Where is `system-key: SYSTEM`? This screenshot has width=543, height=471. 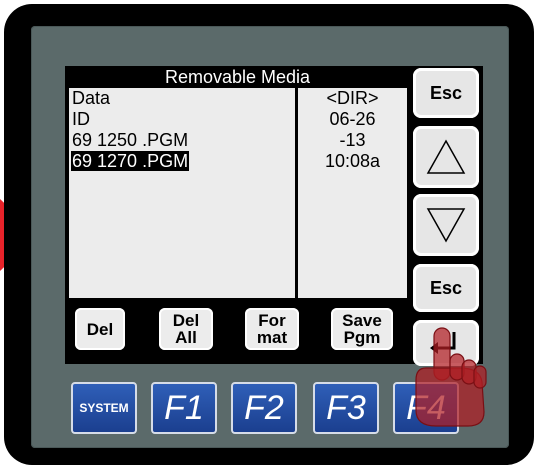
system-key: SYSTEM is located at coordinates (104, 408).